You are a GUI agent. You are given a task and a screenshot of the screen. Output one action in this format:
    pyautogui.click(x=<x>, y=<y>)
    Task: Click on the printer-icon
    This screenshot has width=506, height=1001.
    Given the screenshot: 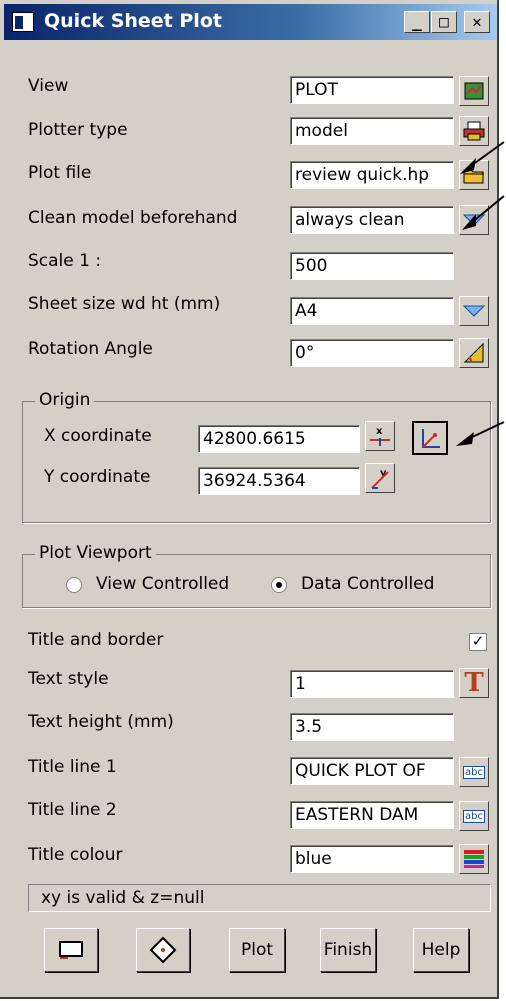 What is the action you would take?
    pyautogui.click(x=474, y=131)
    